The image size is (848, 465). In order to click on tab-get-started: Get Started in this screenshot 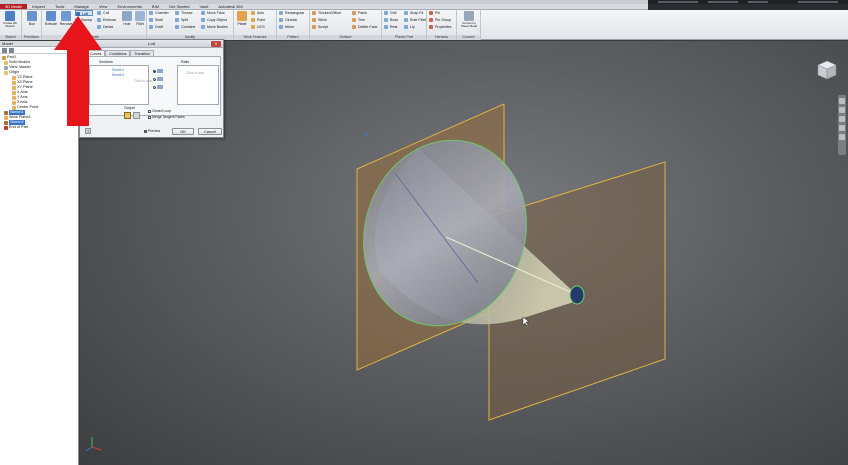, I will do `click(179, 6)`.